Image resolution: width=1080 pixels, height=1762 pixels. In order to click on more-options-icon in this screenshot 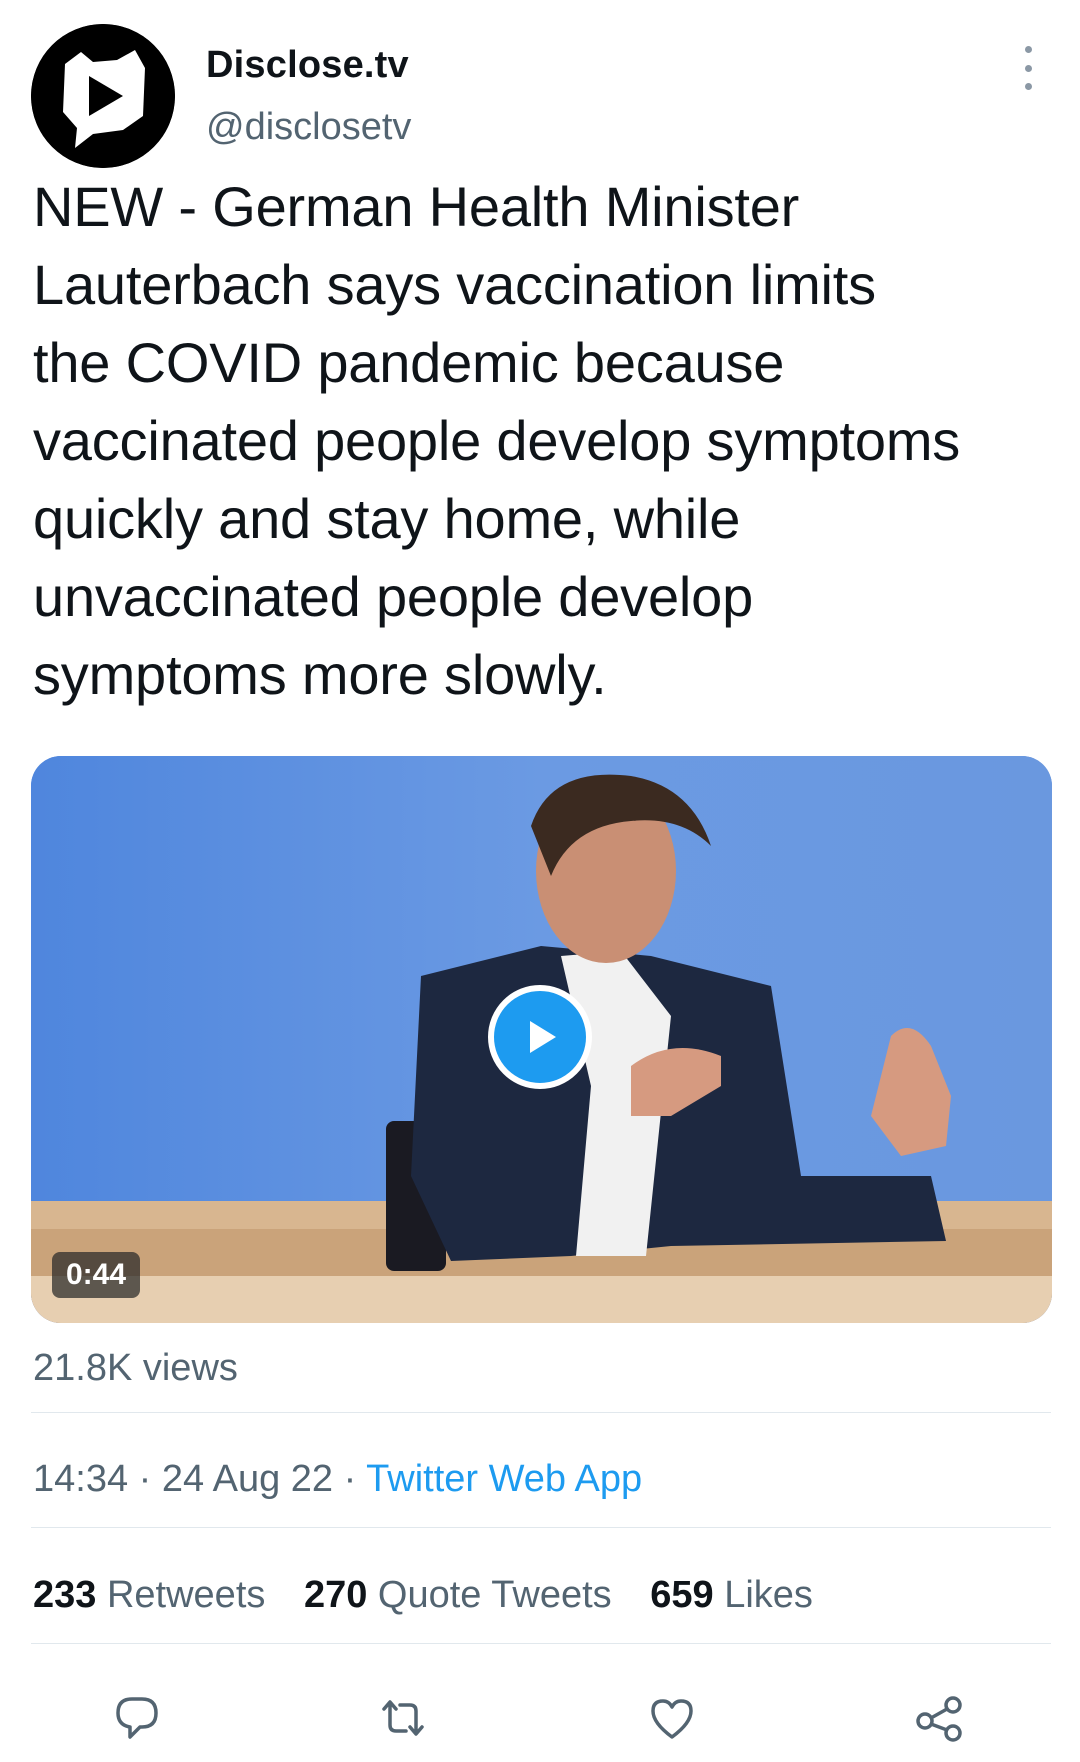, I will do `click(1028, 68)`.